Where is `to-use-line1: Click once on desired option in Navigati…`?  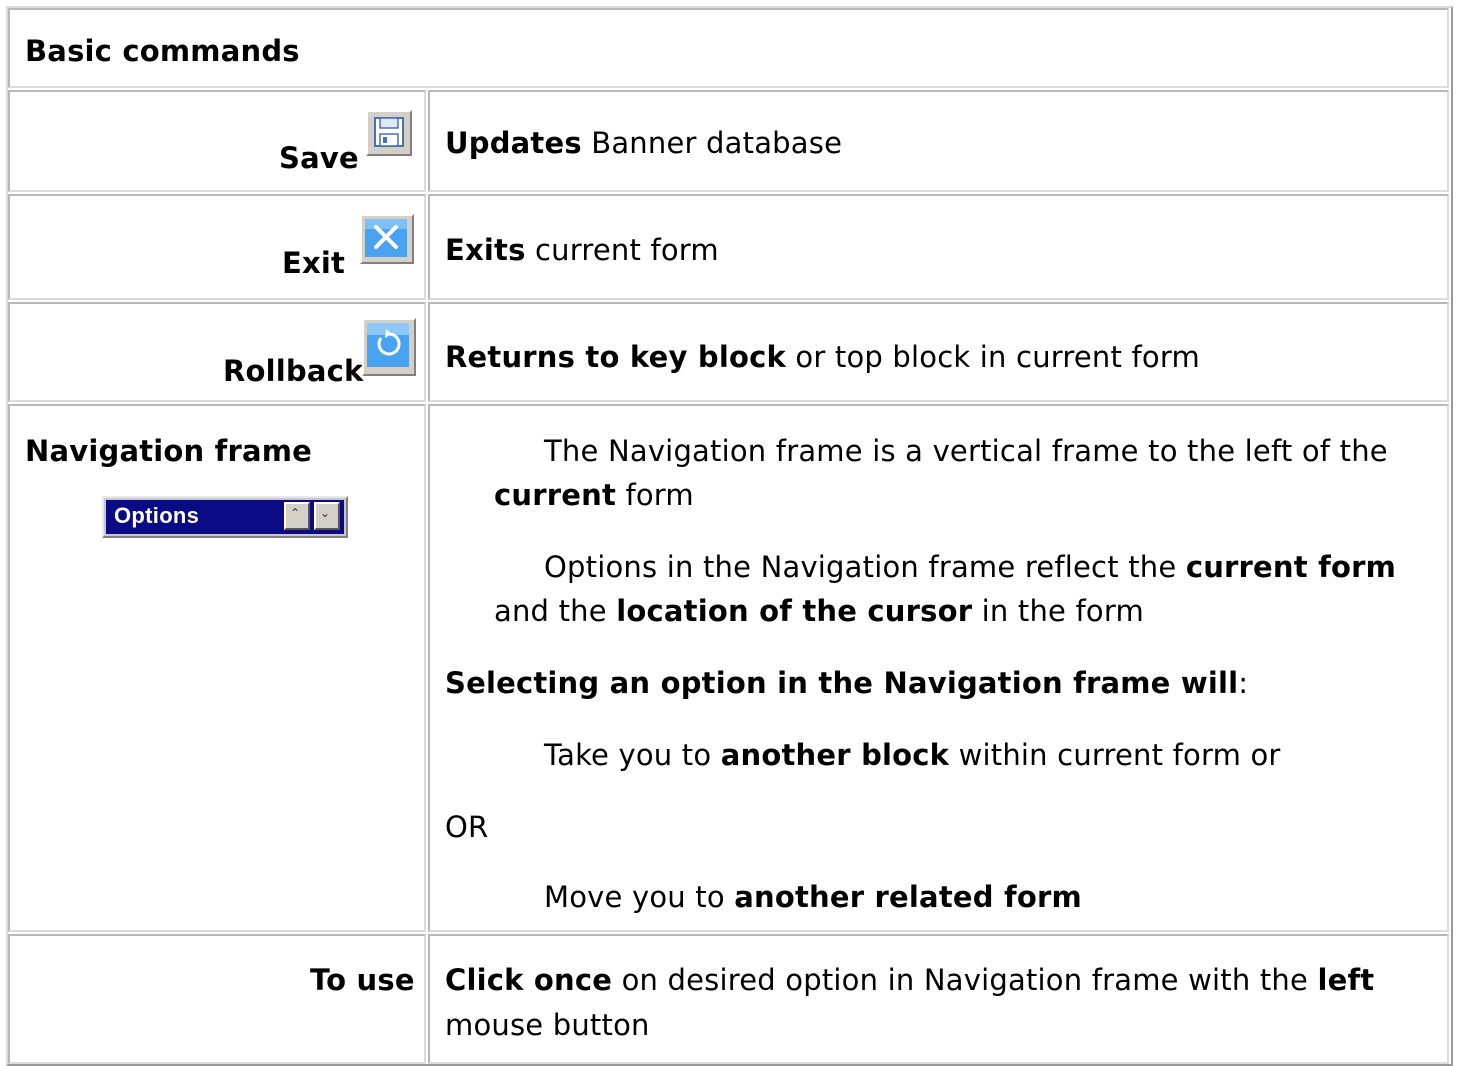
to-use-line1: Click once on desired option in Navigati… is located at coordinates (909, 980).